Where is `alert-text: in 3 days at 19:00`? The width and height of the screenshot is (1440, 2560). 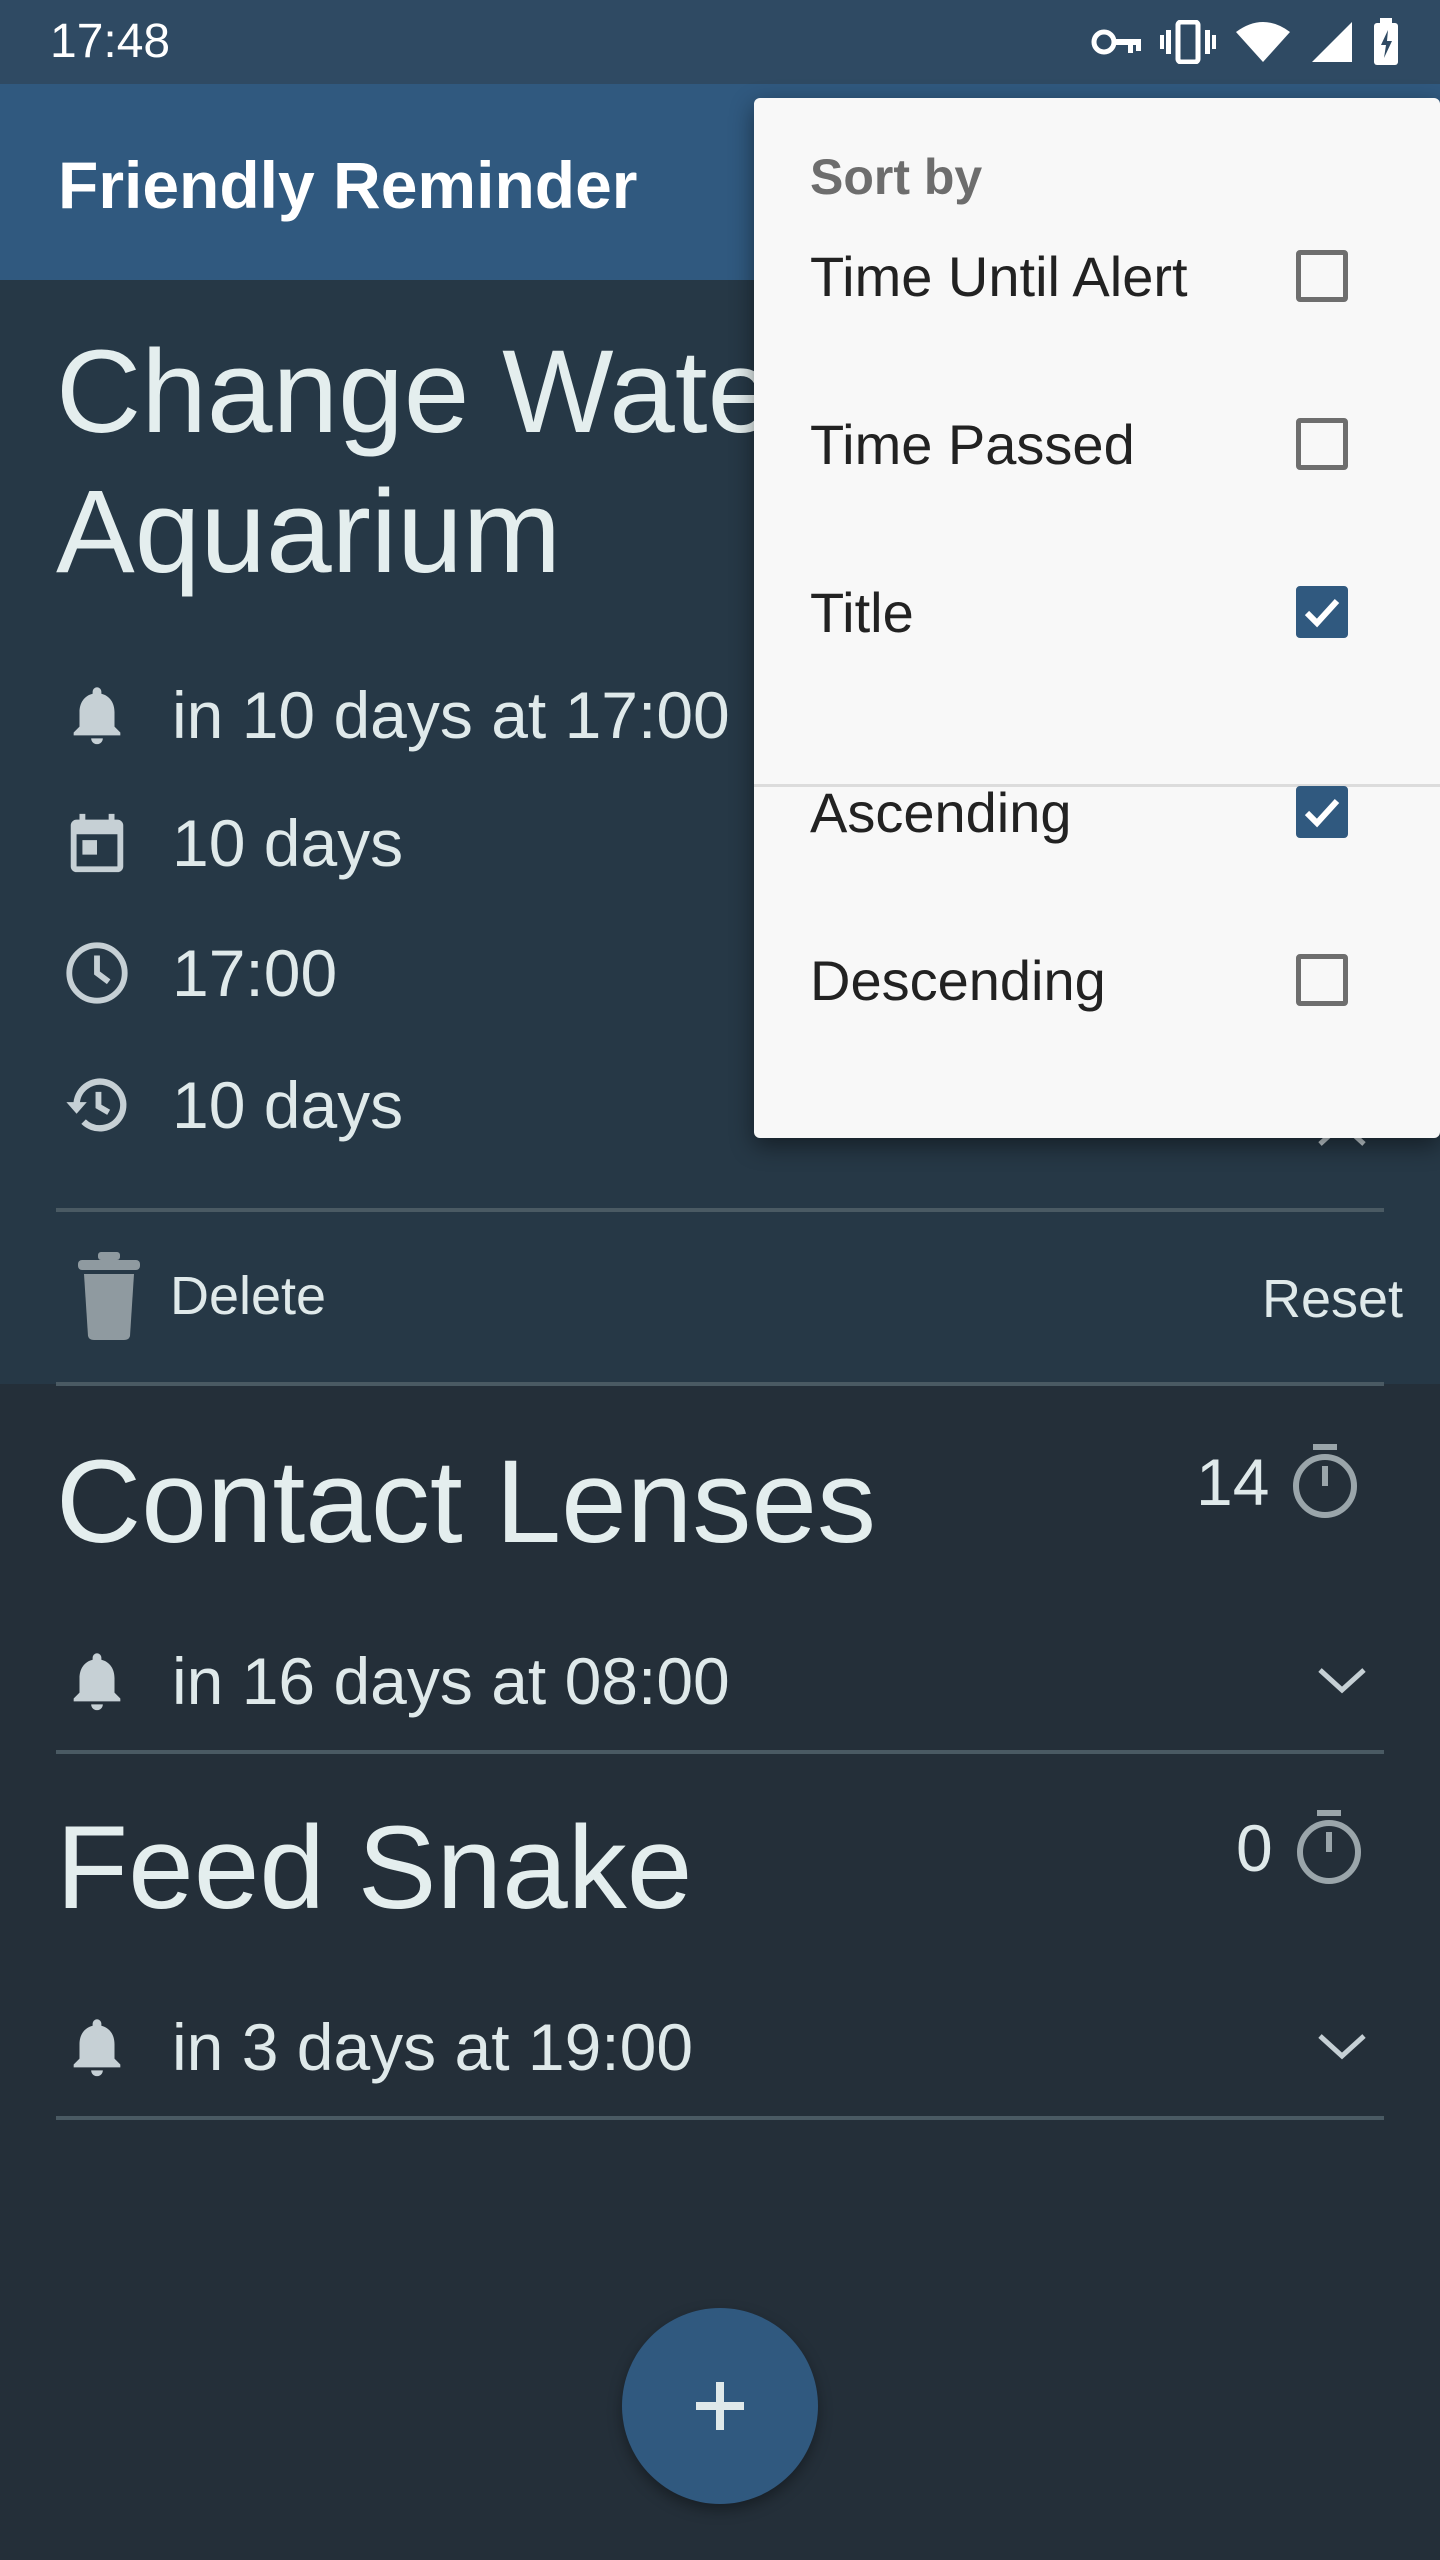
alert-text: in 3 days at 19:00 is located at coordinates (433, 2047).